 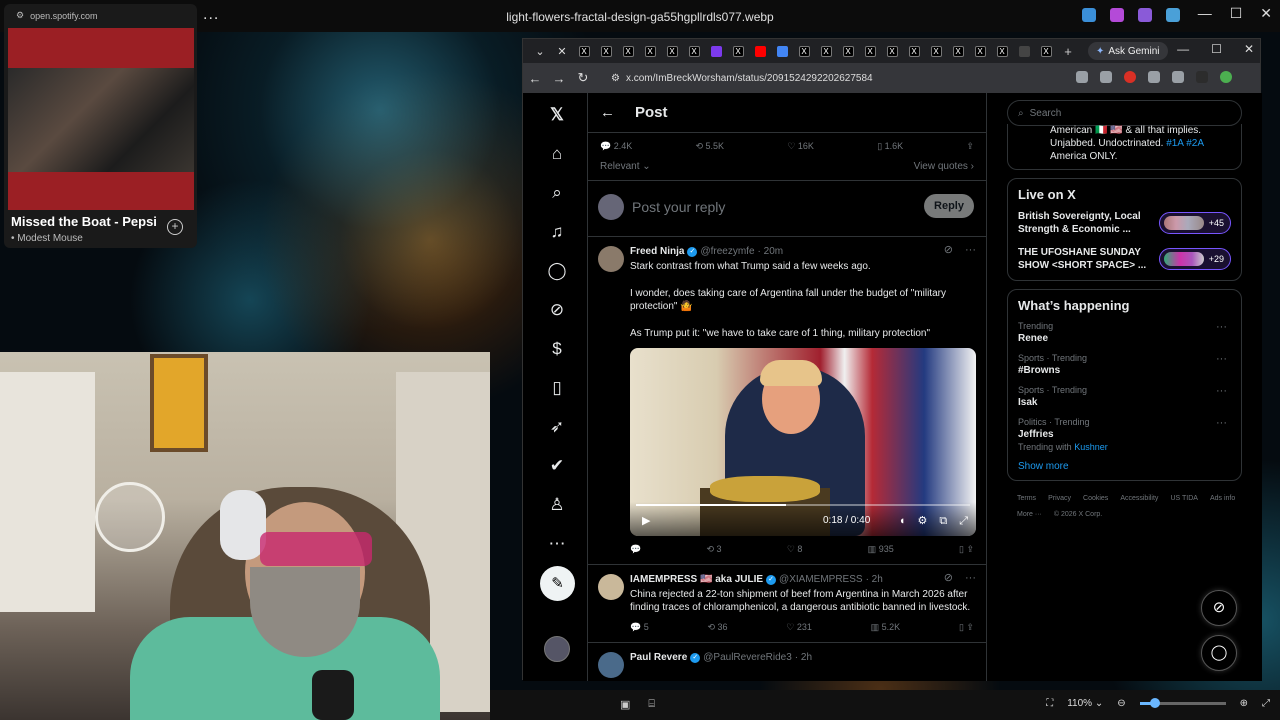 I want to click on bookmark-star-icon, so click(x=1106, y=77).